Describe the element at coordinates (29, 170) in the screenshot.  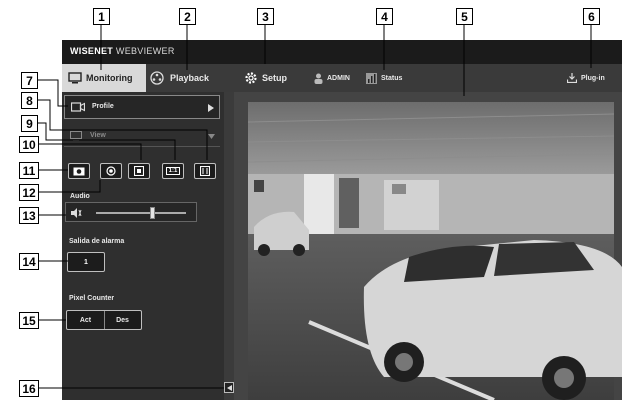
I see `callout-11: 11` at that location.